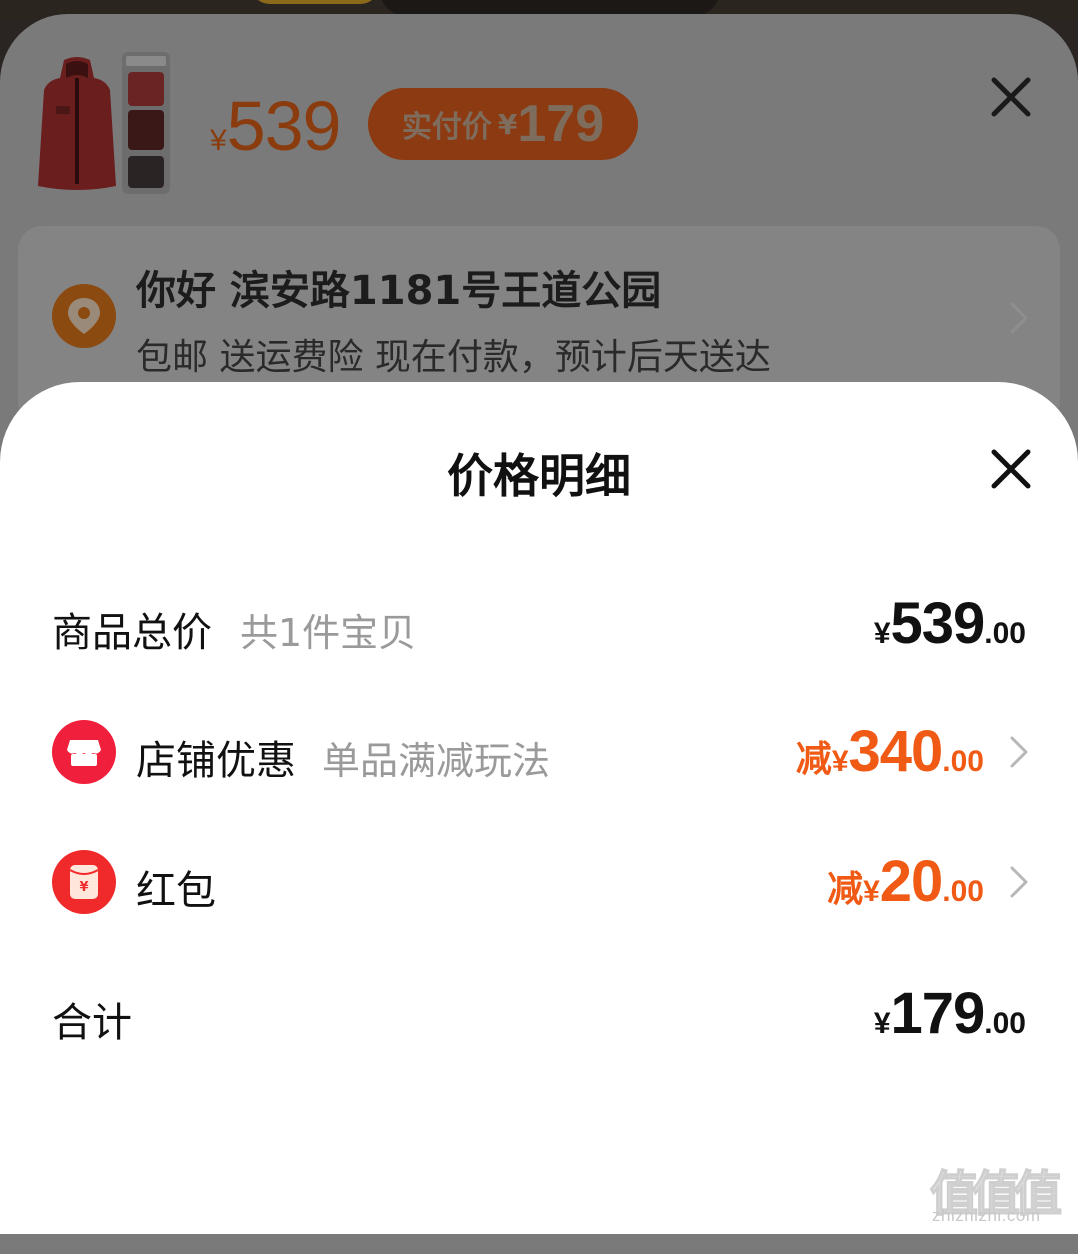 This screenshot has height=1254, width=1078. What do you see at coordinates (999, 1190) in the screenshot?
I see `watermark: 值值值 zhizhizhi.com` at bounding box center [999, 1190].